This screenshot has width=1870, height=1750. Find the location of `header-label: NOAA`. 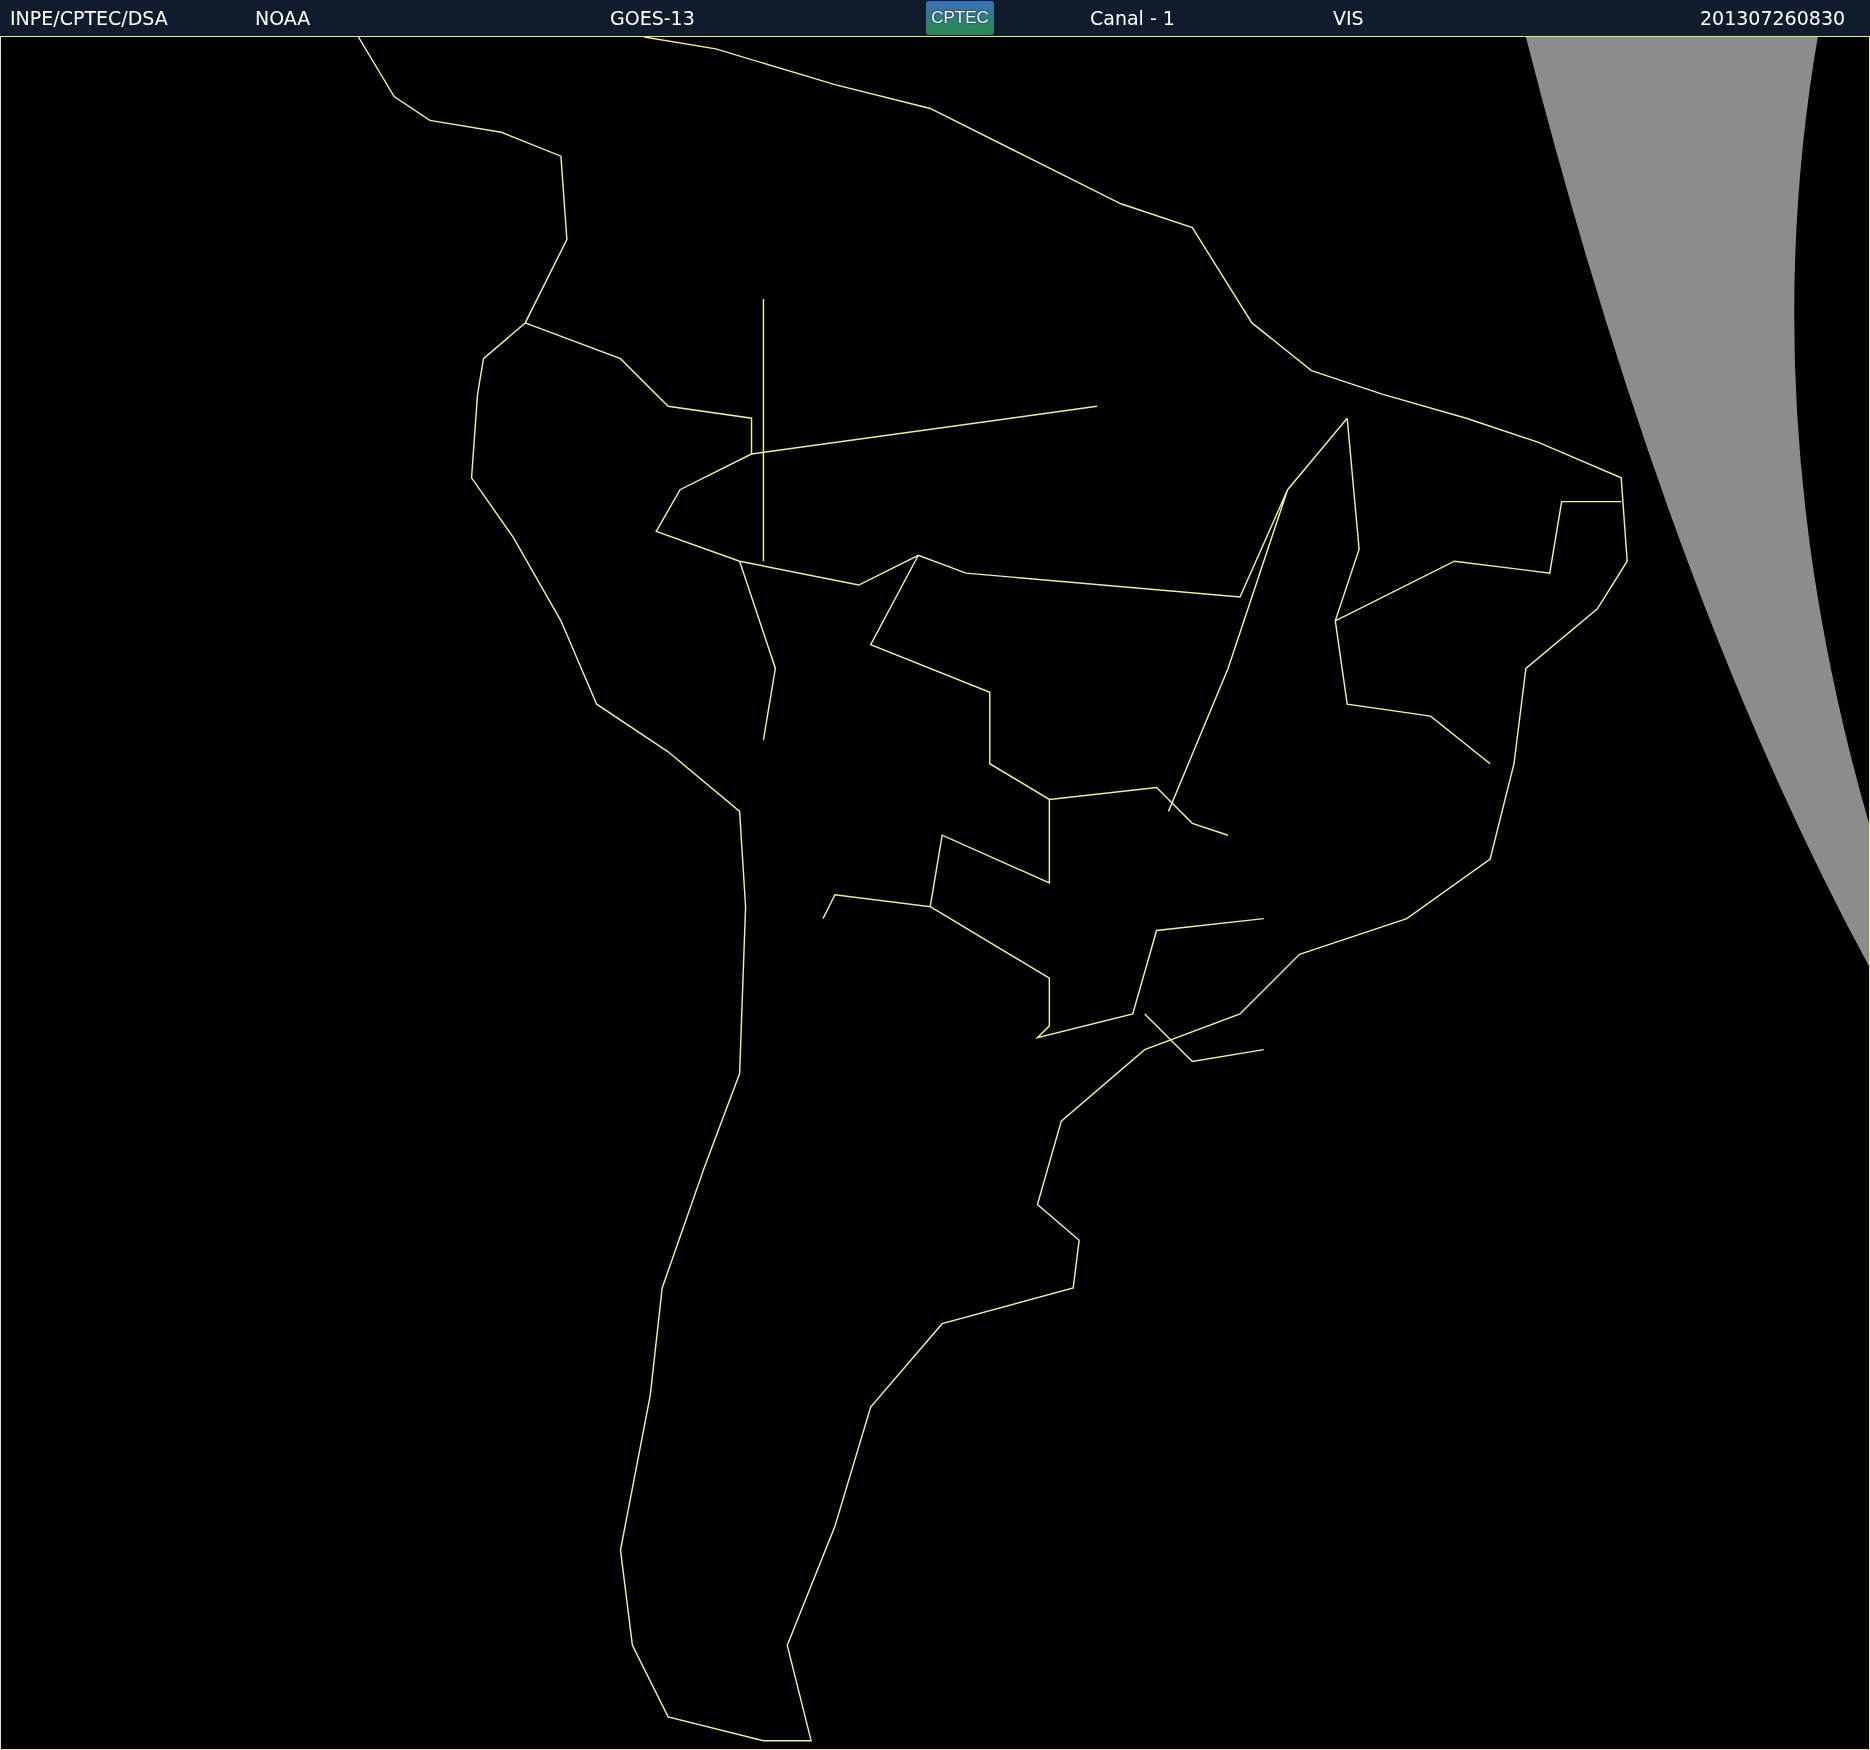

header-label: NOAA is located at coordinates (283, 18).